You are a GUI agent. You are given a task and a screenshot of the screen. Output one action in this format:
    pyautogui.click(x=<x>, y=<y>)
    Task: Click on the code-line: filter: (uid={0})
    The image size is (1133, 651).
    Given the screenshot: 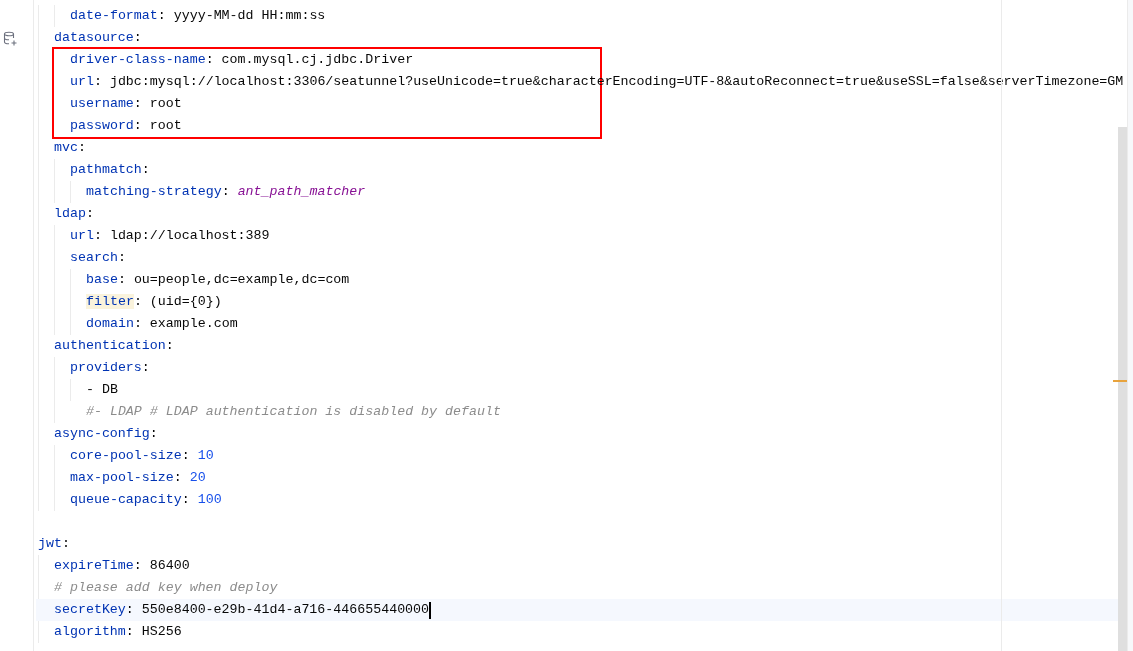 What is the action you would take?
    pyautogui.click(x=154, y=302)
    